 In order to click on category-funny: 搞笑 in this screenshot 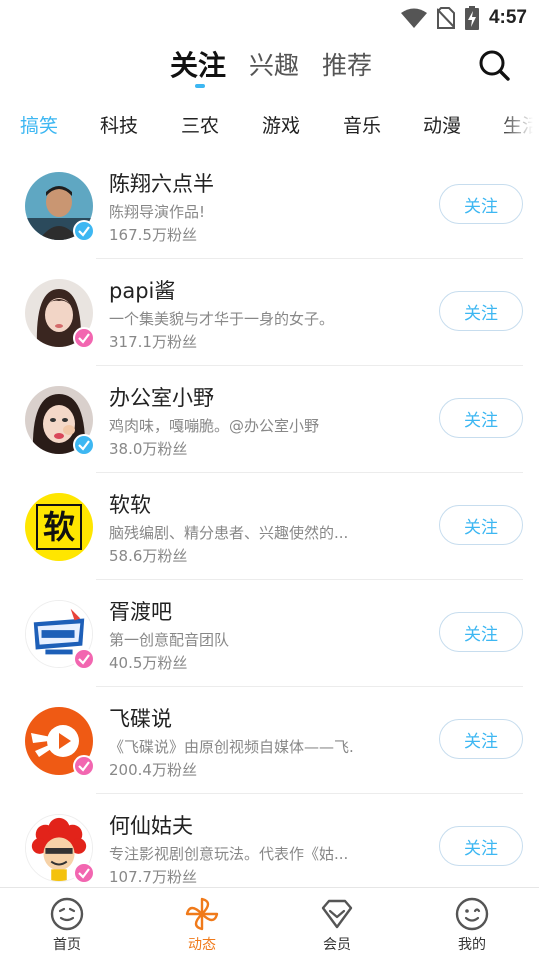, I will do `click(39, 124)`.